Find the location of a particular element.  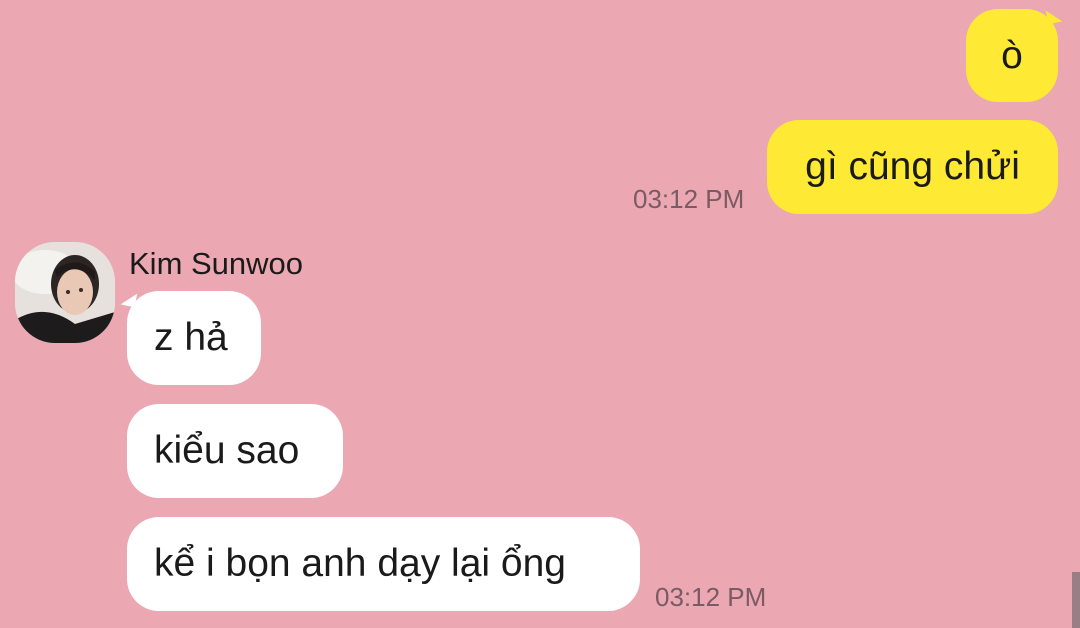

incoming-message-bubble: kiểu sao is located at coordinates (235, 451).